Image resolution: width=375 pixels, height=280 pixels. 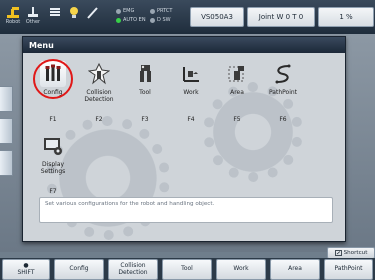 I want to click on protect-label: PRTCT, so click(x=165, y=11).